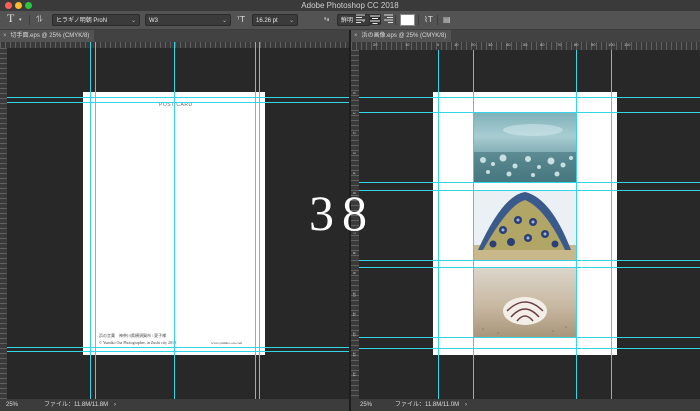 The width and height of the screenshot is (700, 411). I want to click on ruler-number: 50, so click(525, 44).